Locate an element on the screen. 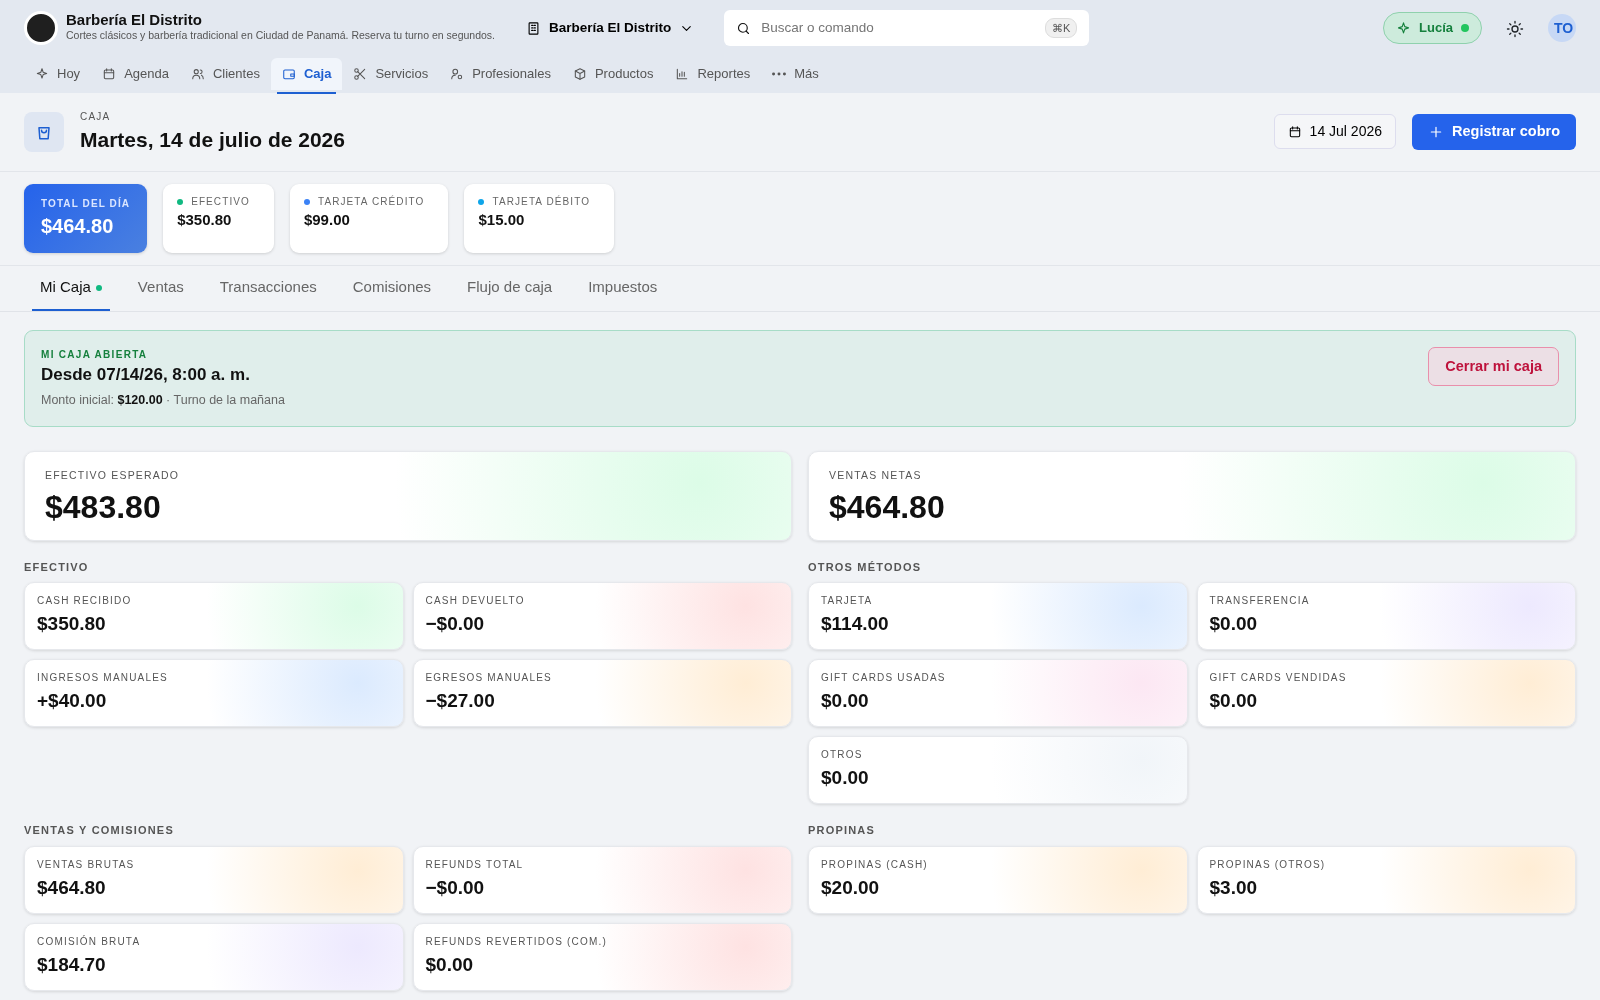 The height and width of the screenshot is (1000, 1600). brand-name: Barbería El Distrito is located at coordinates (134, 20).